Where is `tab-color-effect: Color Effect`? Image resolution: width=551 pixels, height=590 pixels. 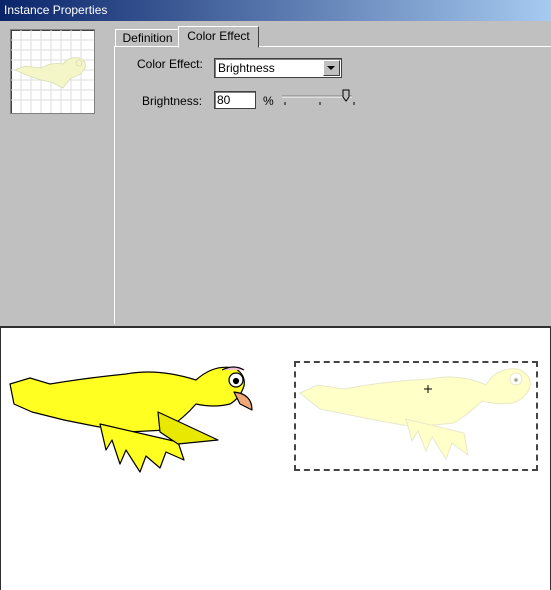
tab-color-effect: Color Effect is located at coordinates (218, 37).